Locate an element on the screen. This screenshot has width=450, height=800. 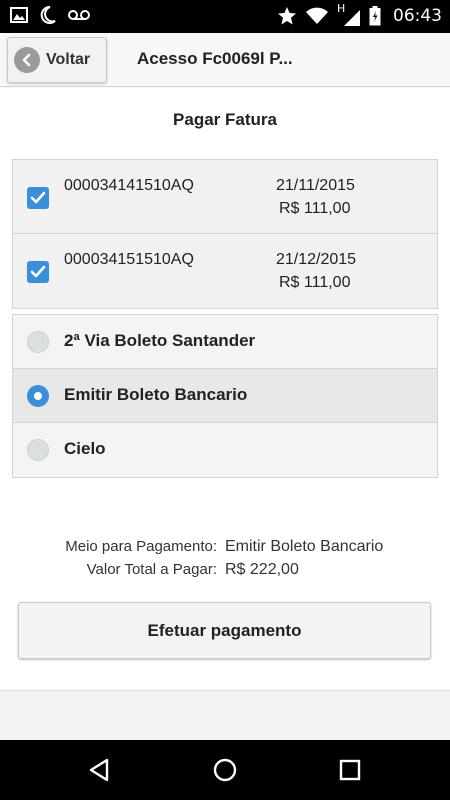
invoice-date: 21/12/2015 is located at coordinates (316, 259).